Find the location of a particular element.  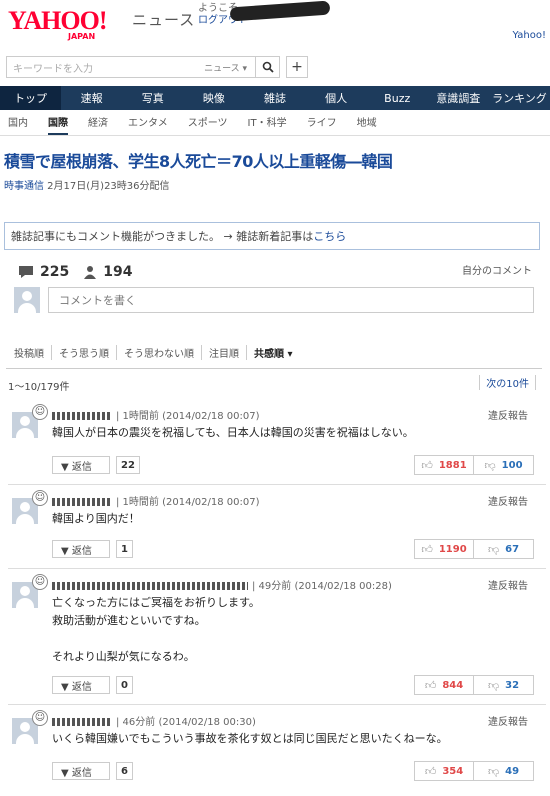

publisher-link: 時事通信 is located at coordinates (24, 186).